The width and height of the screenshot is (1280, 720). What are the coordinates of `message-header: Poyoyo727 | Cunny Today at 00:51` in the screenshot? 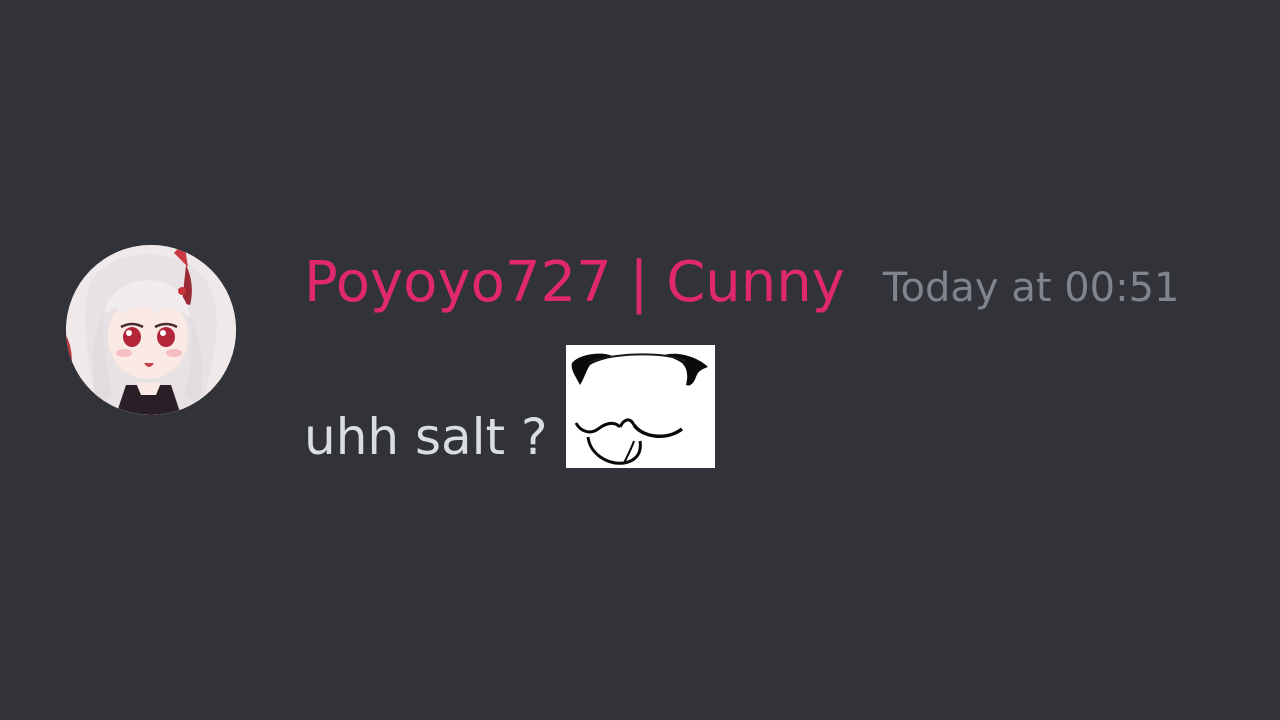 It's located at (742, 290).